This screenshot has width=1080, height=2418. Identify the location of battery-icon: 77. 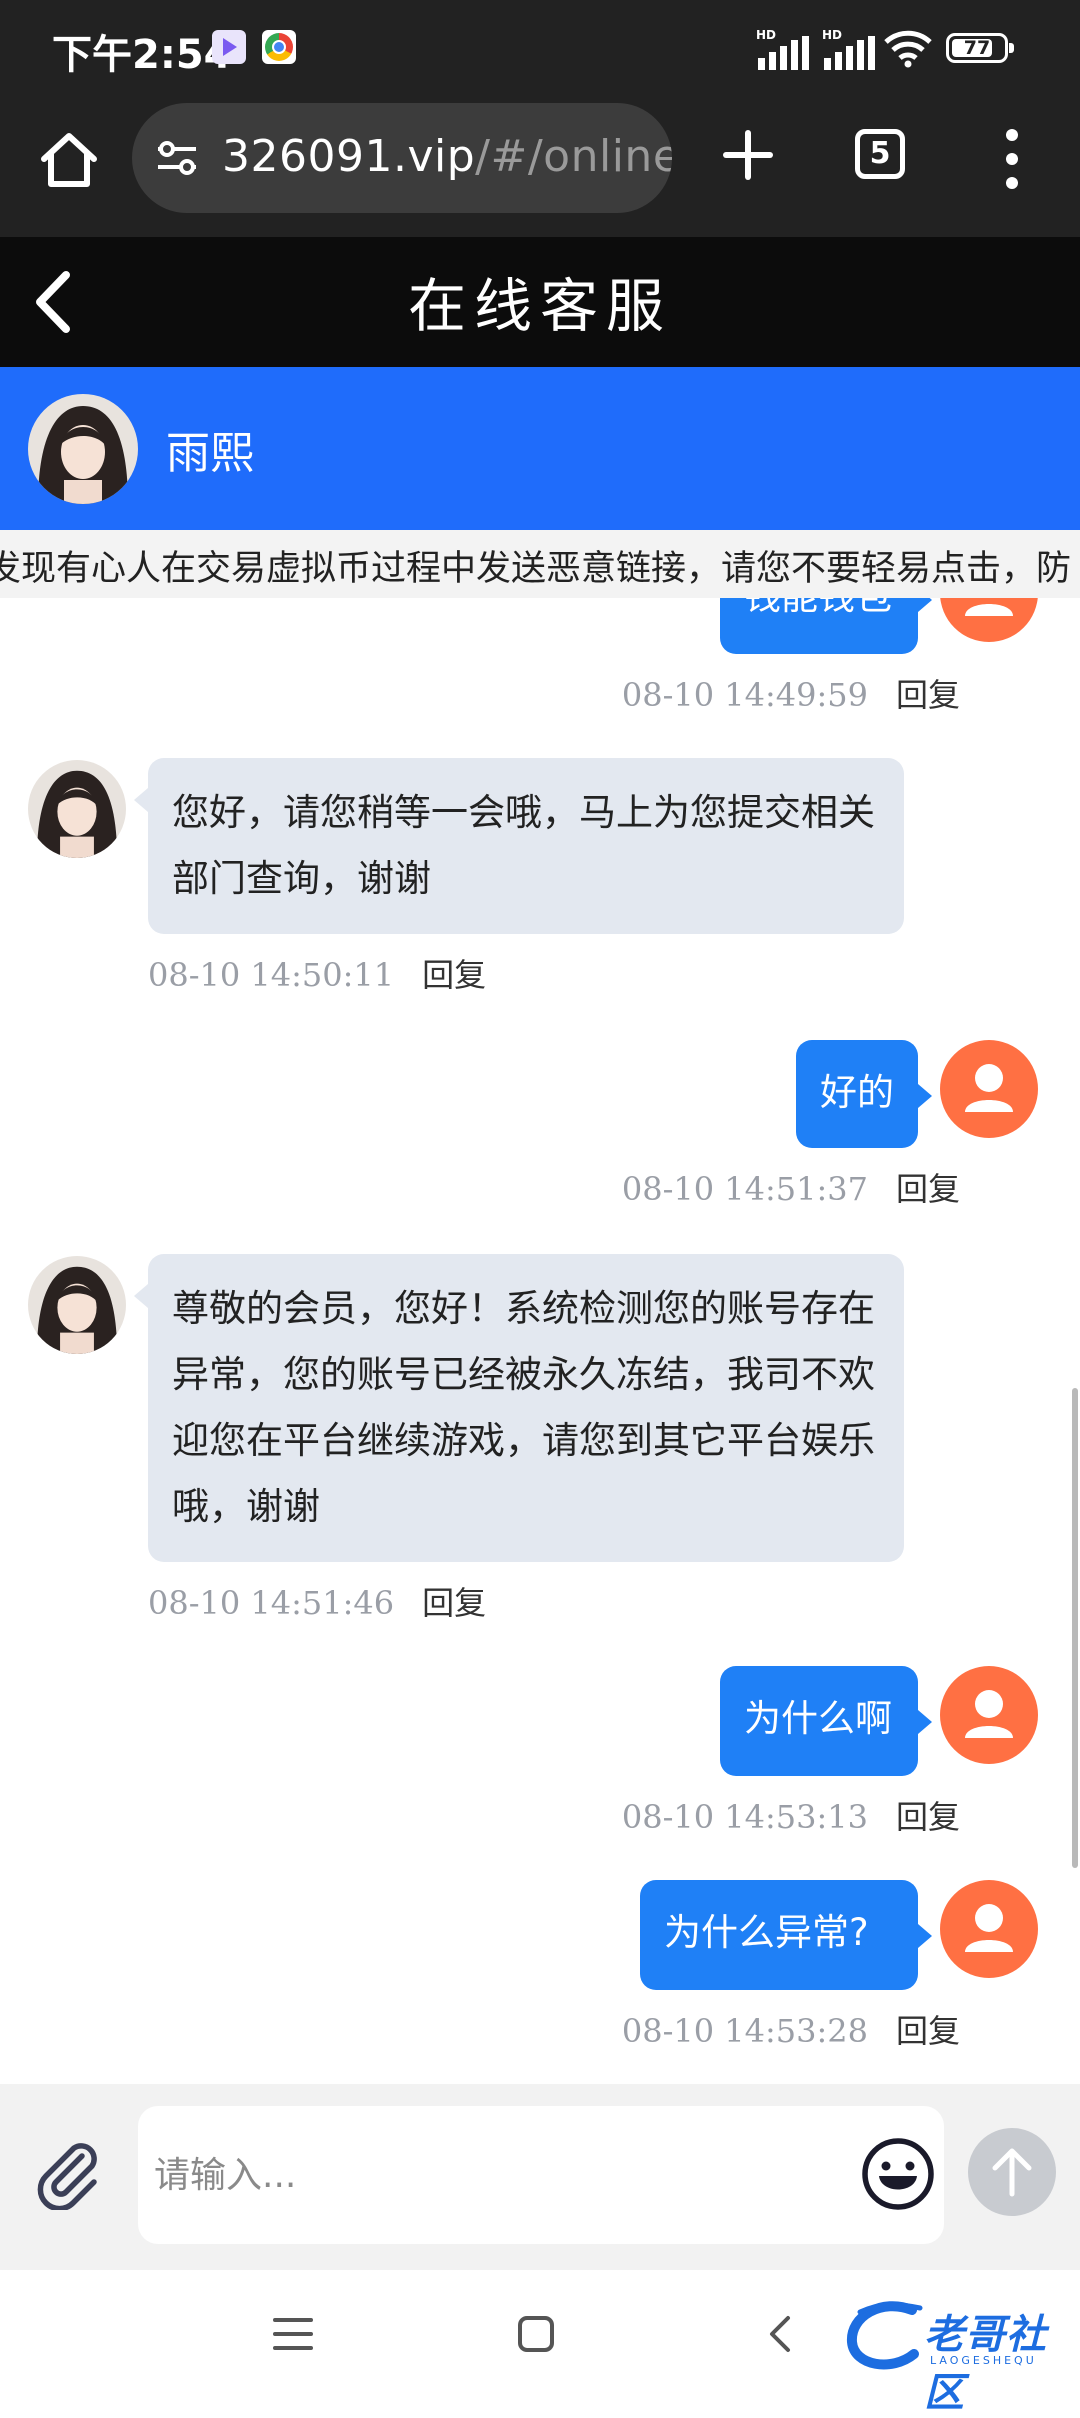
(980, 48).